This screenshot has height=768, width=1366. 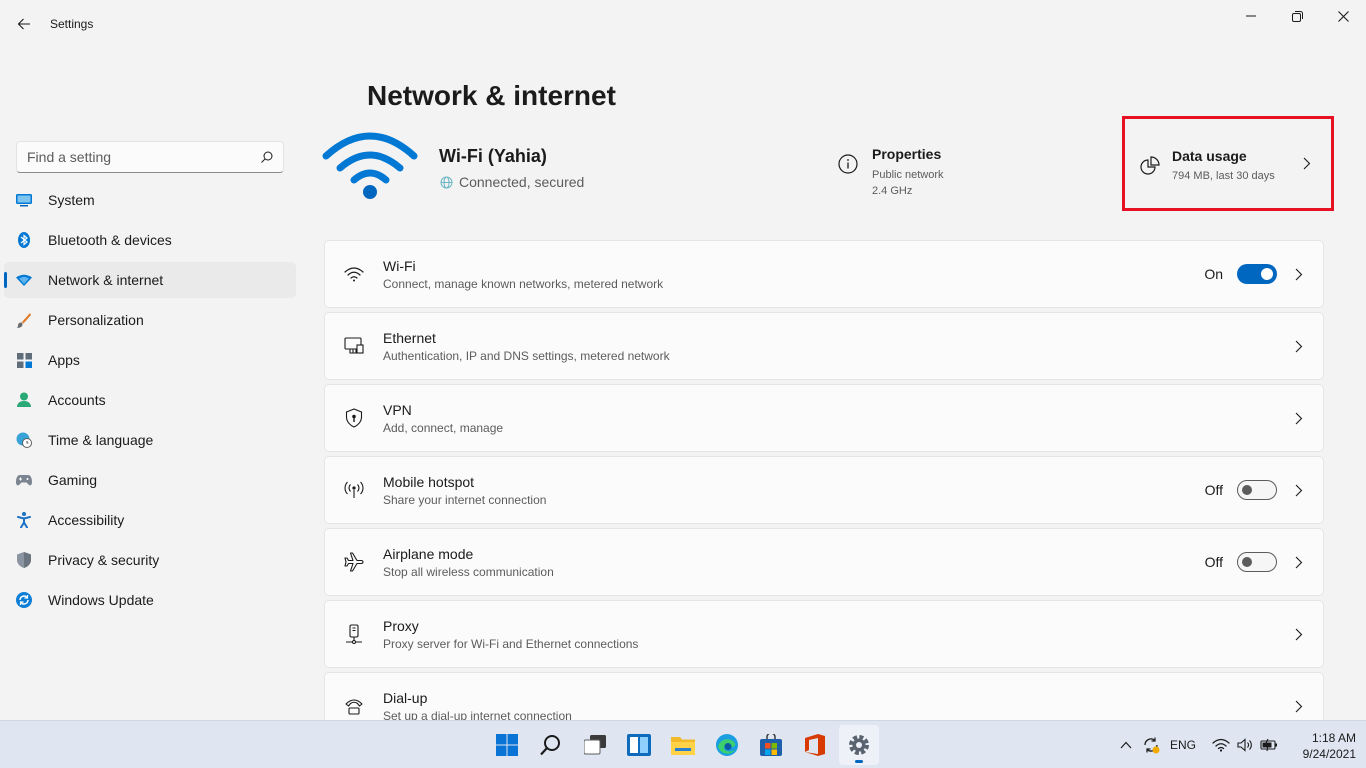 What do you see at coordinates (354, 562) in the screenshot?
I see `airplane-icon` at bounding box center [354, 562].